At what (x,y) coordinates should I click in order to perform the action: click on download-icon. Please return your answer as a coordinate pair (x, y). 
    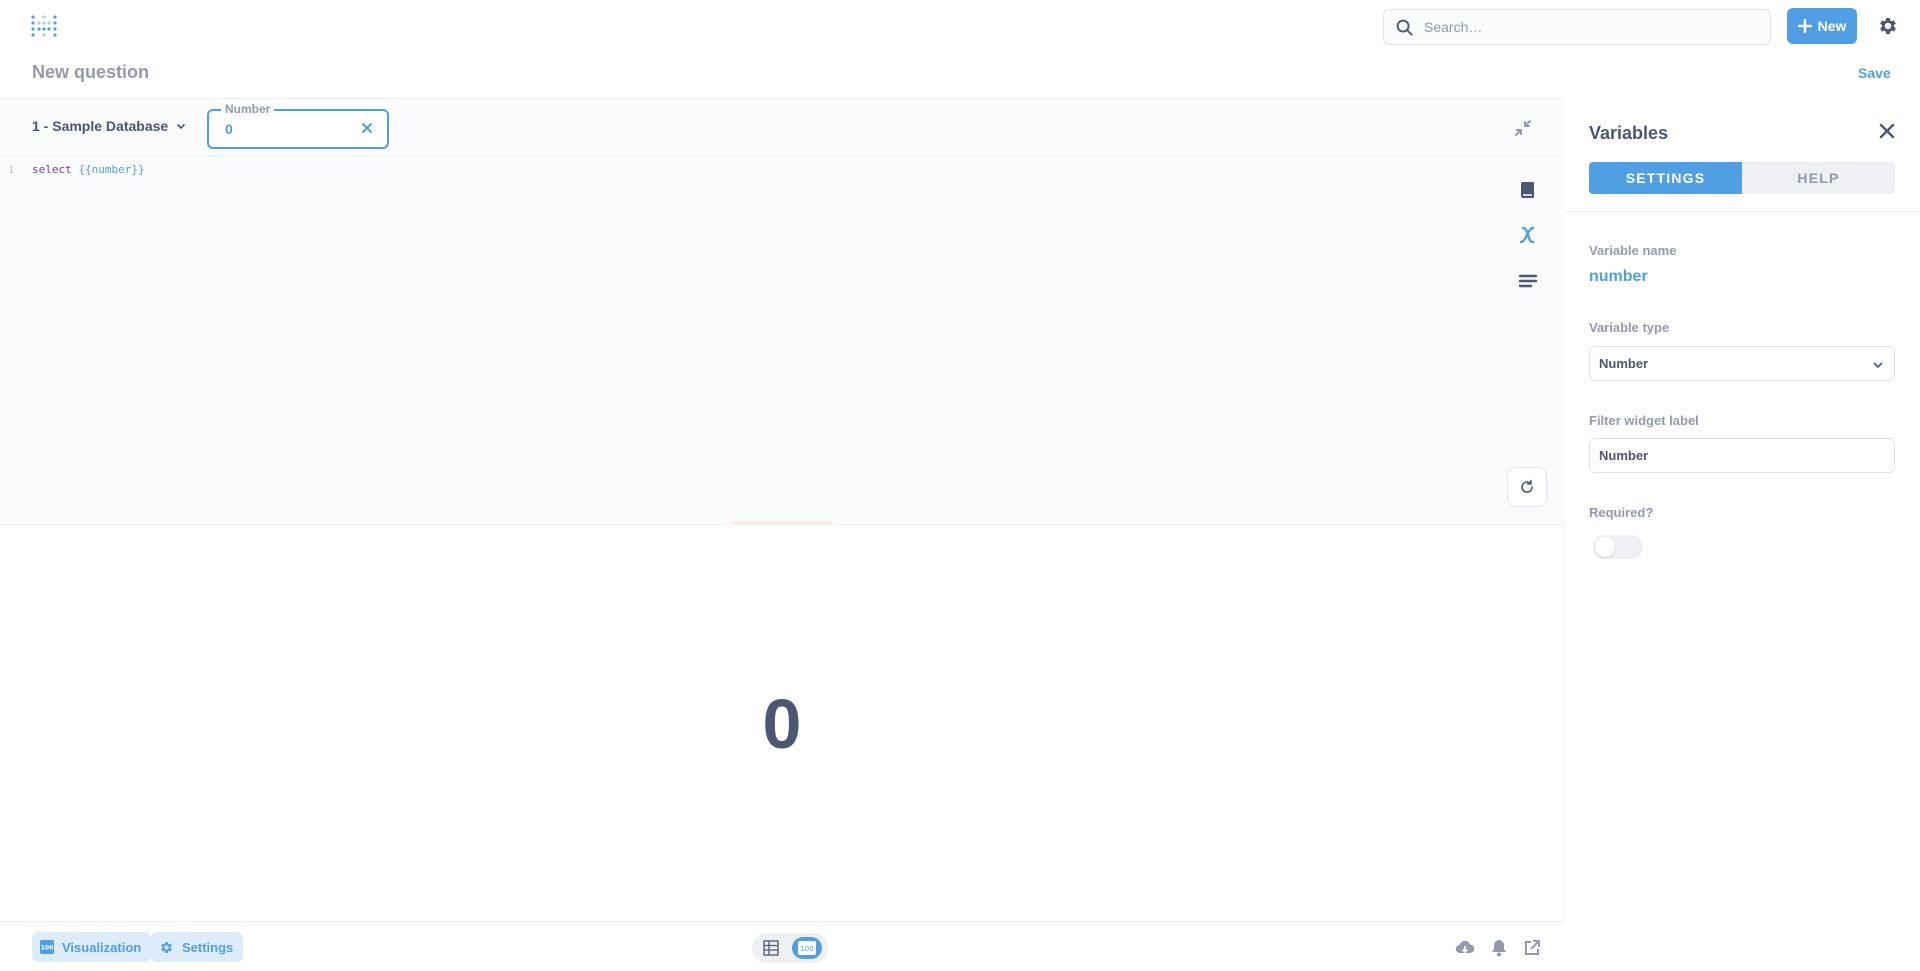
    Looking at the image, I should click on (1465, 948).